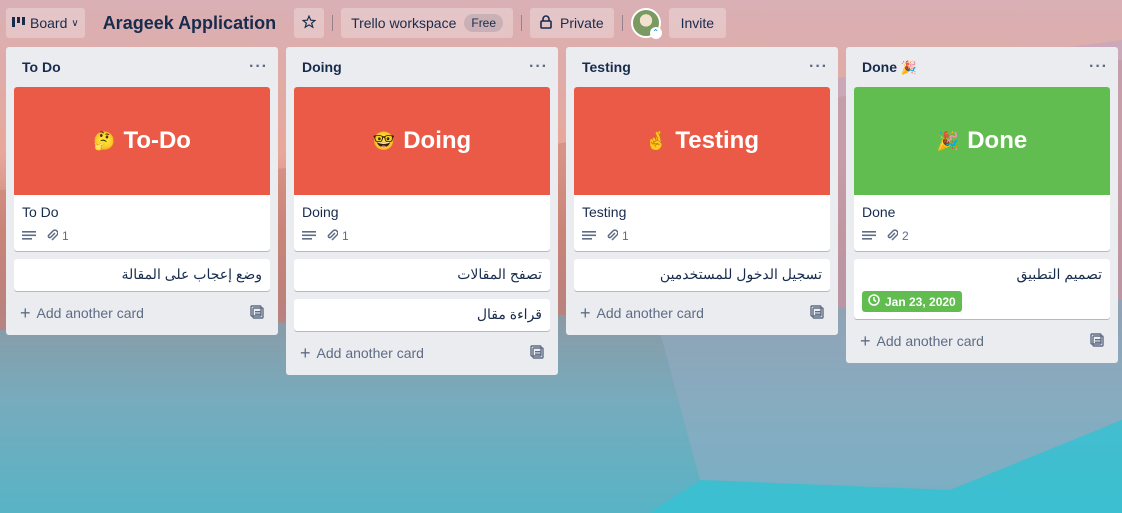 The width and height of the screenshot is (1122, 513). I want to click on due-date-badge: Jan 23, 2020, so click(912, 301).